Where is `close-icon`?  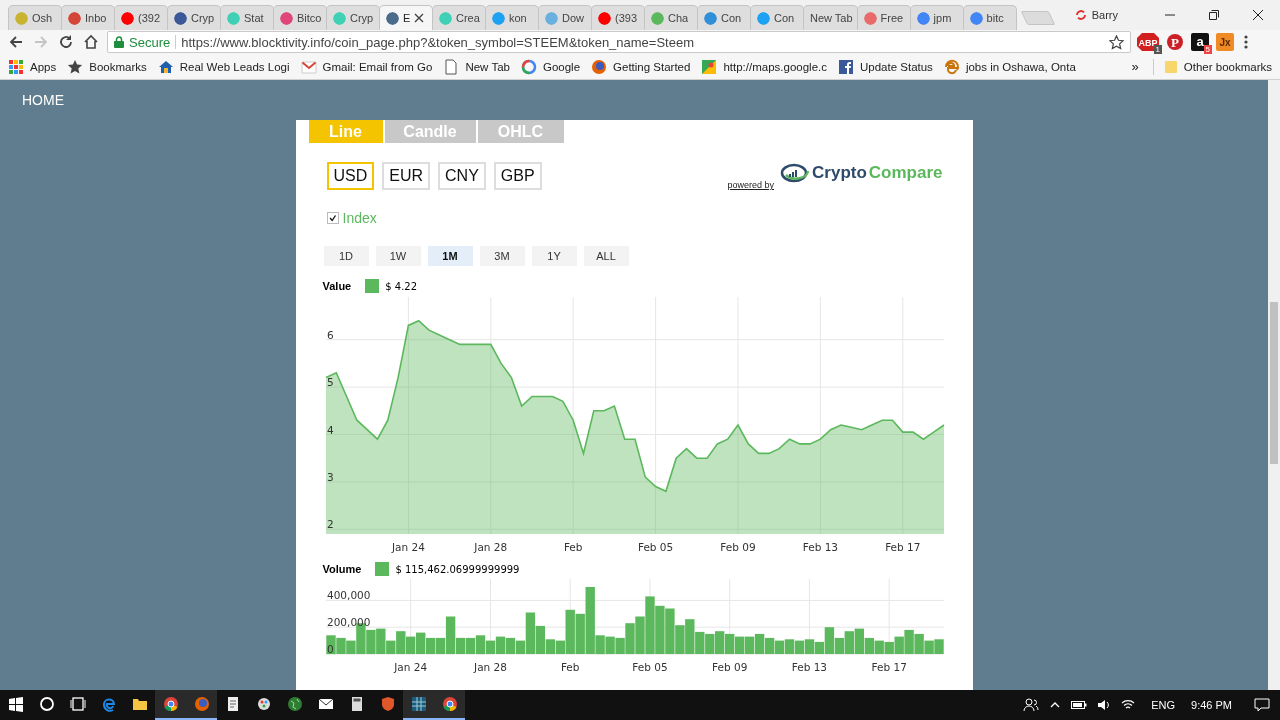
close-icon is located at coordinates (419, 18).